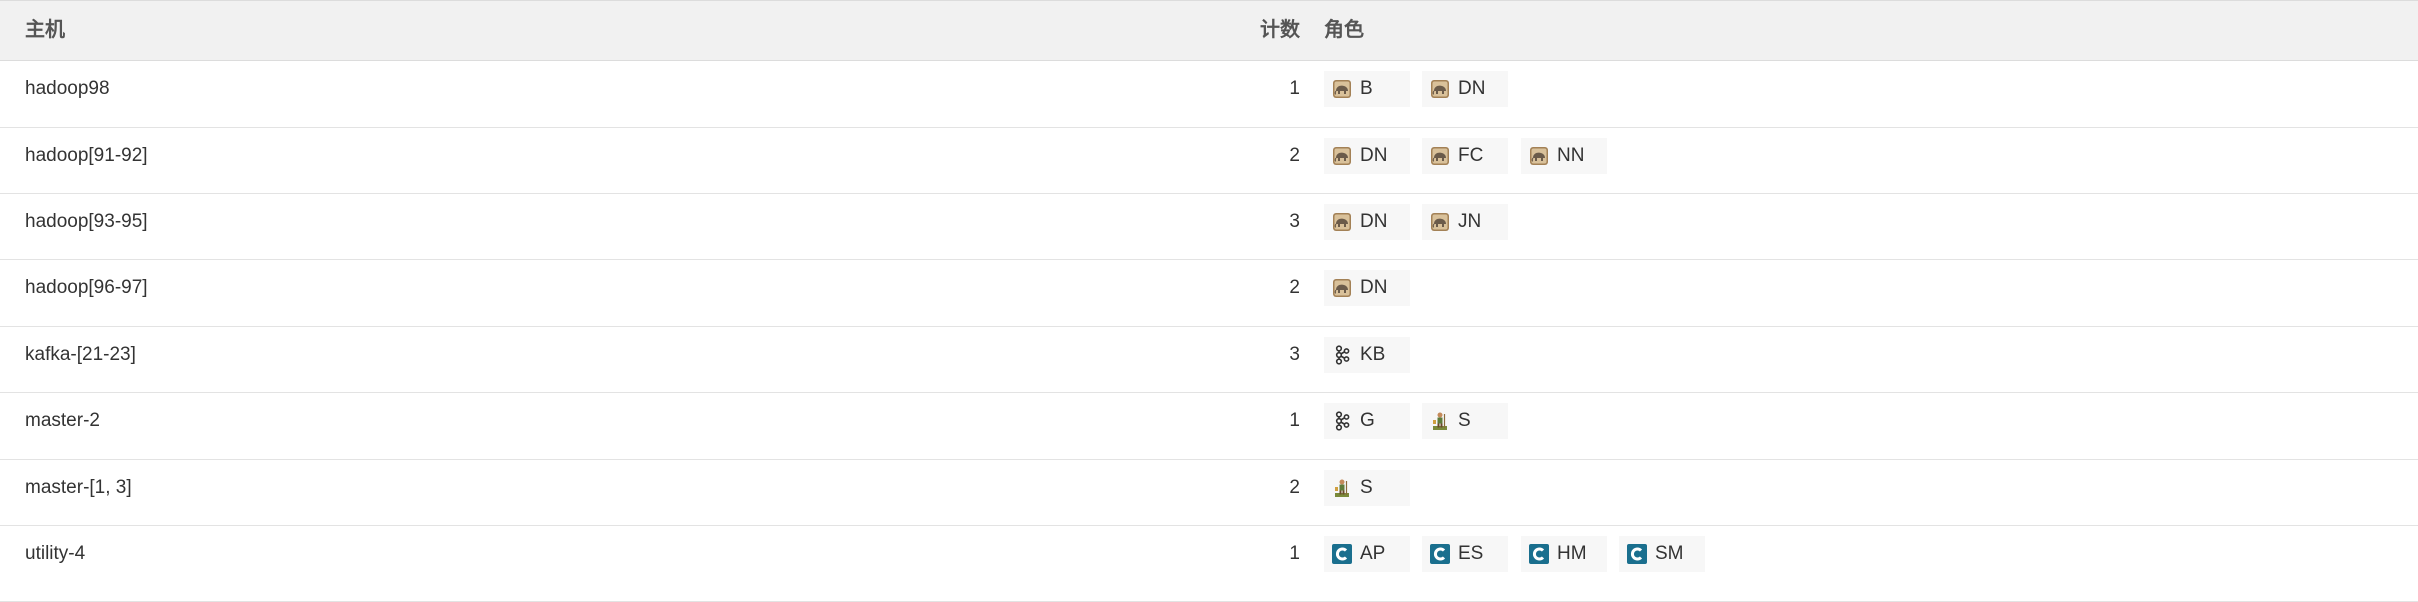 This screenshot has width=2418, height=602. Describe the element at coordinates (1209, 293) in the screenshot. I see `table-row: hadoop[96-97] 2 DN` at that location.